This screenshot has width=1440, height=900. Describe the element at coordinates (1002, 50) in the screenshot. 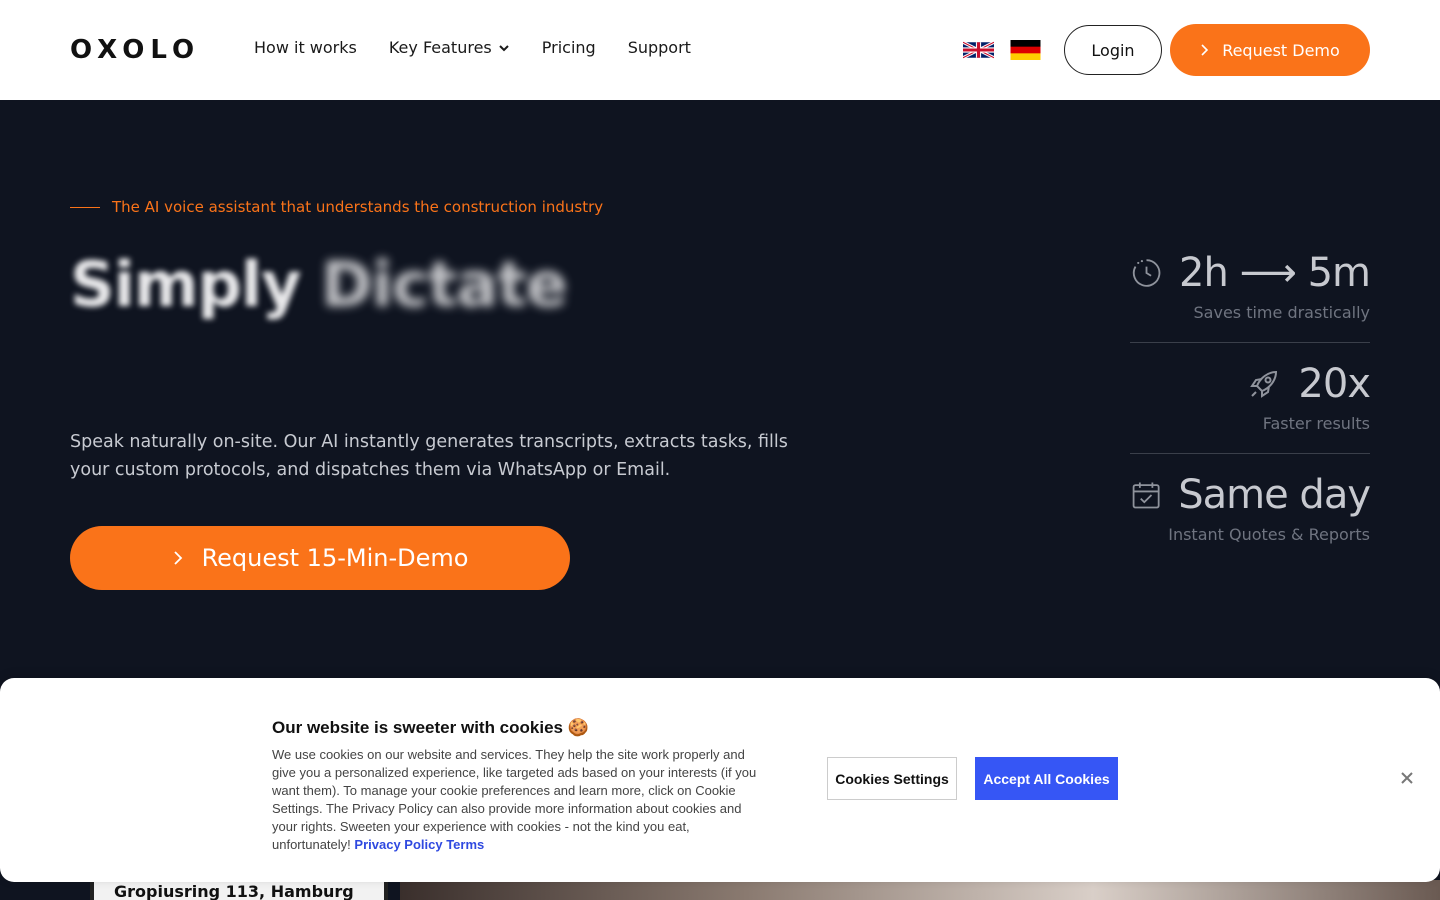

I see `language-switcher` at that location.